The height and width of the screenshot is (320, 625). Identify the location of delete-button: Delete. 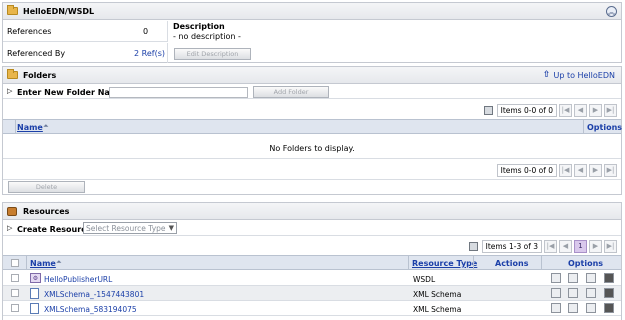
(46, 187).